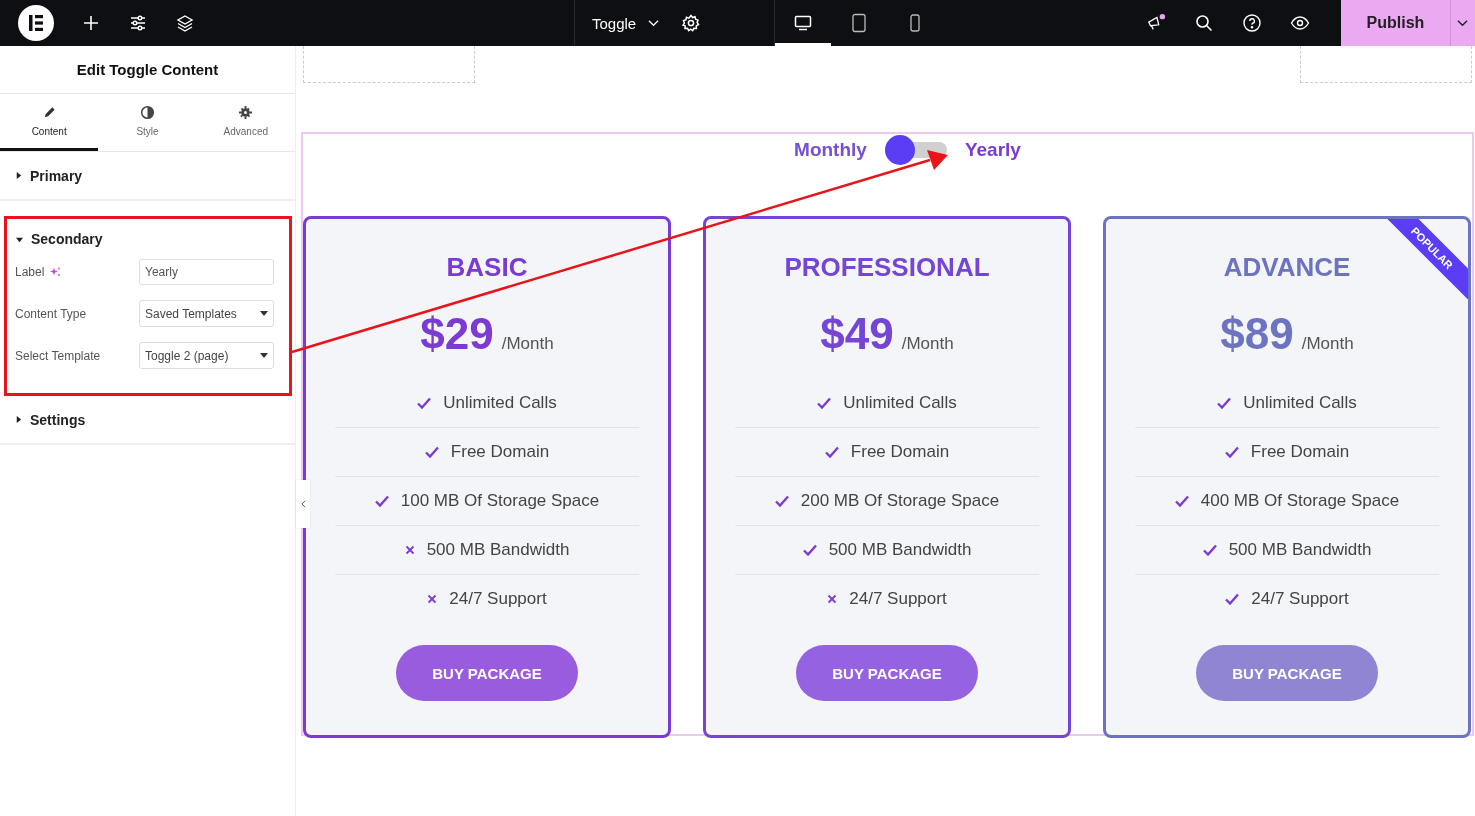 Image resolution: width=1475 pixels, height=816 pixels. Describe the element at coordinates (206, 355) in the screenshot. I see `select-dropdown: Toggle 2 (page)` at that location.